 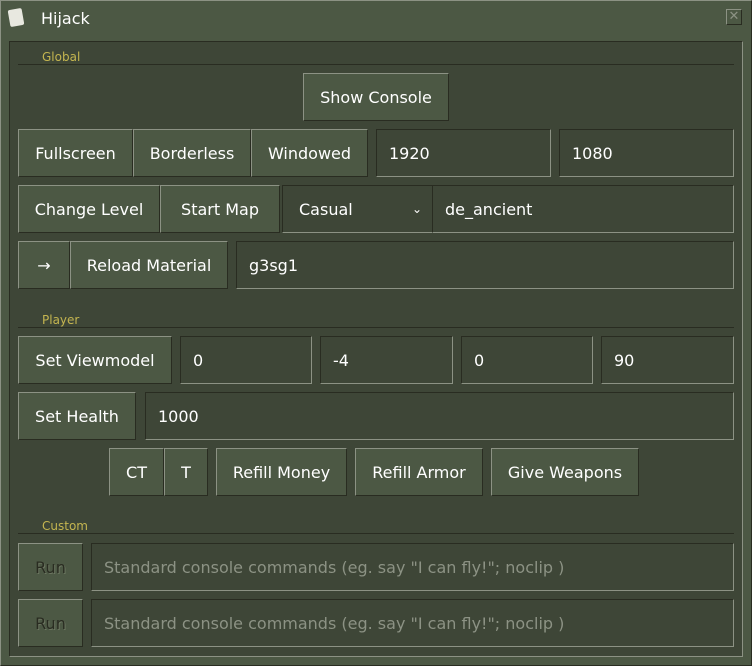 I want to click on section-custom-label: Custom, so click(x=65, y=526).